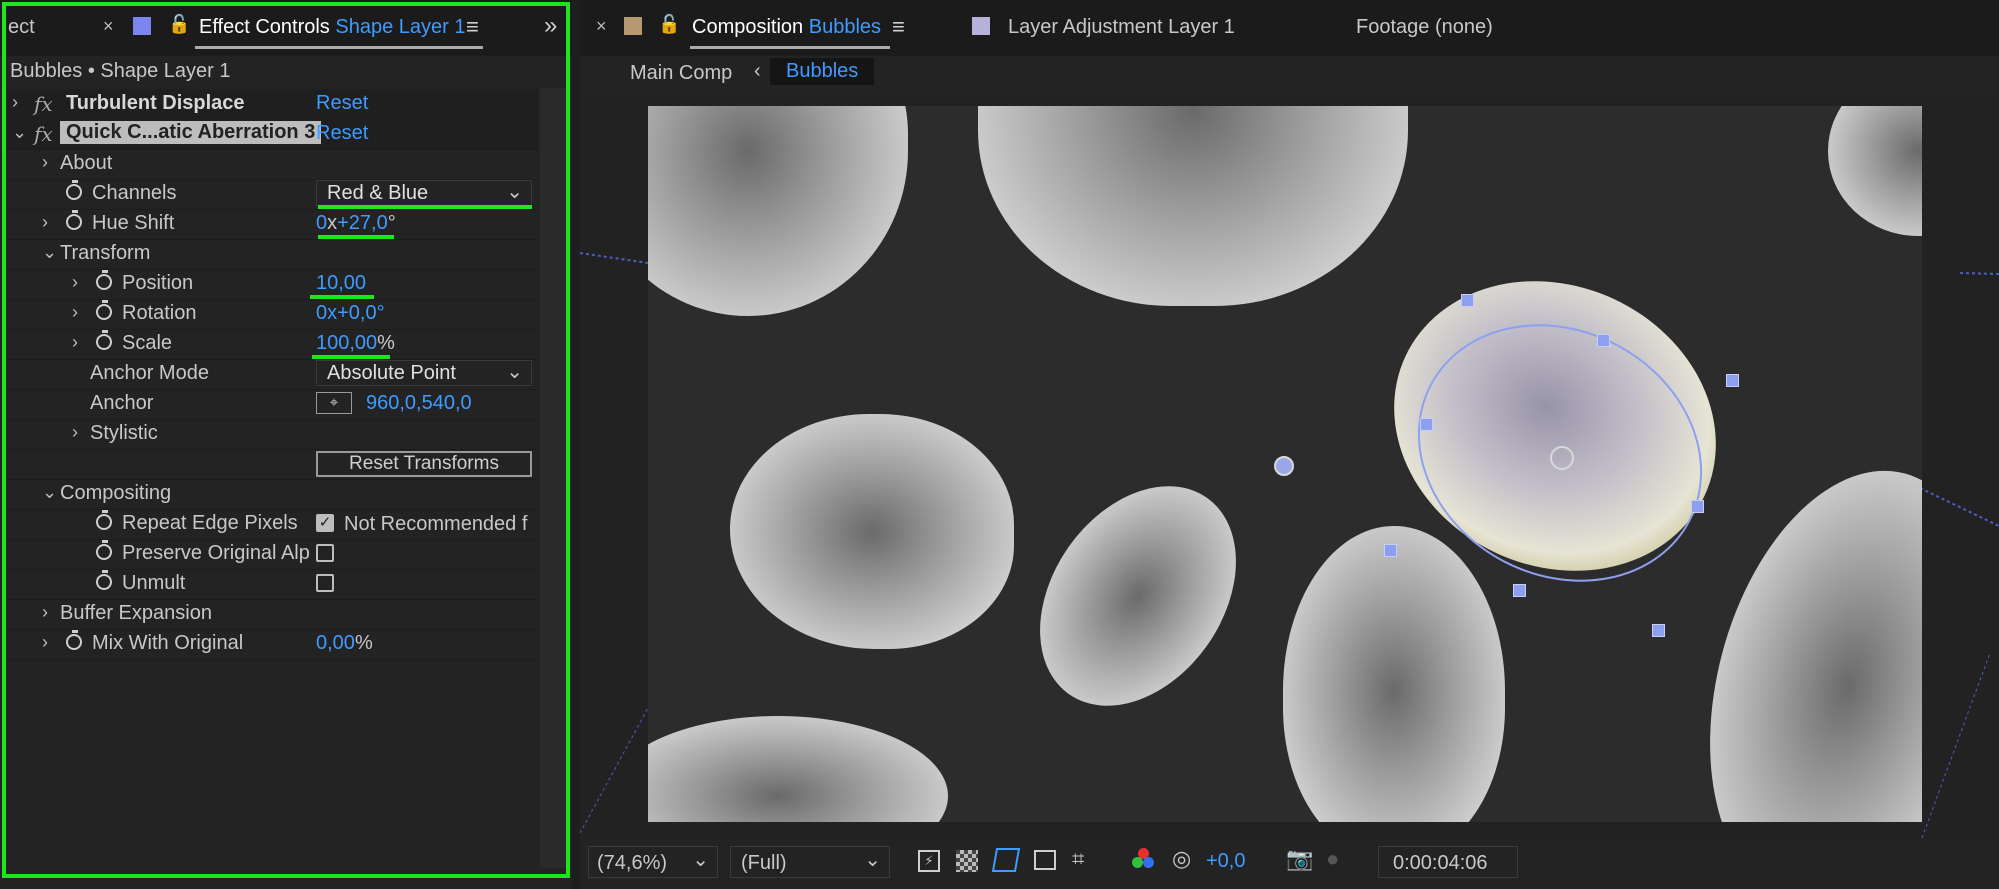 The width and height of the screenshot is (1999, 889). I want to click on mask-visibility-icon, so click(1006, 860).